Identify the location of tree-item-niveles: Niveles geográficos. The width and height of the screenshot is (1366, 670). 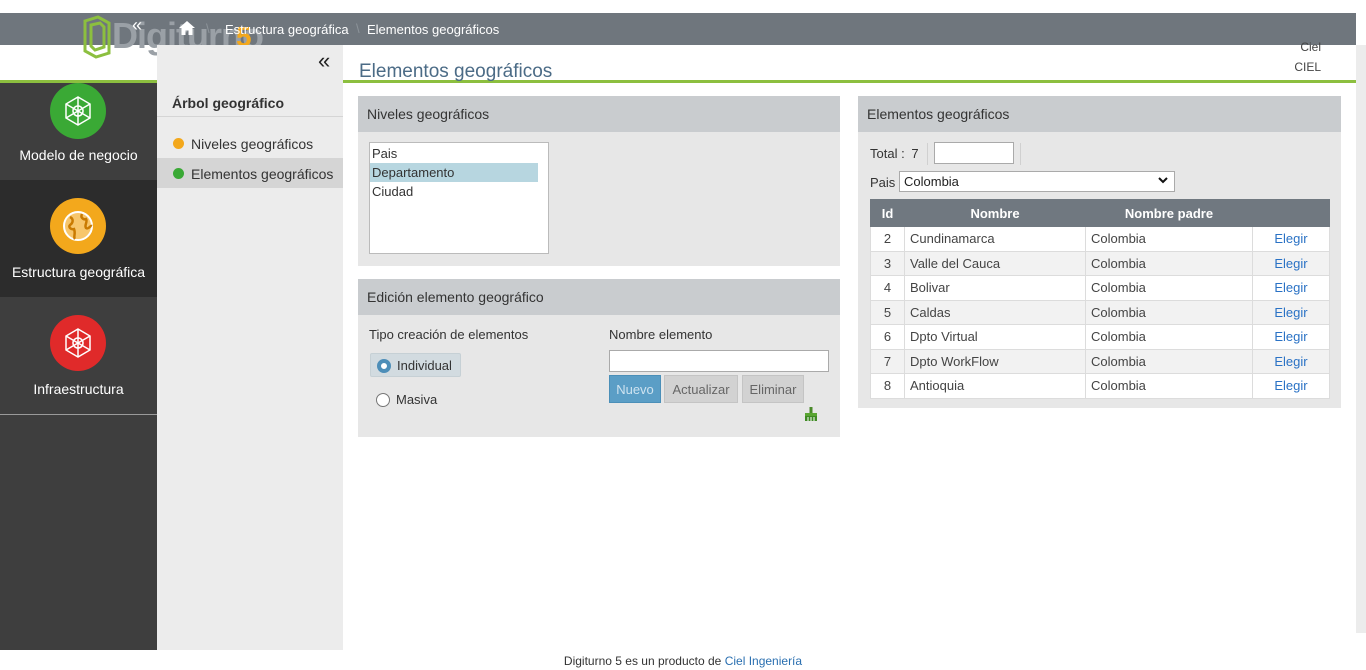
(250, 143).